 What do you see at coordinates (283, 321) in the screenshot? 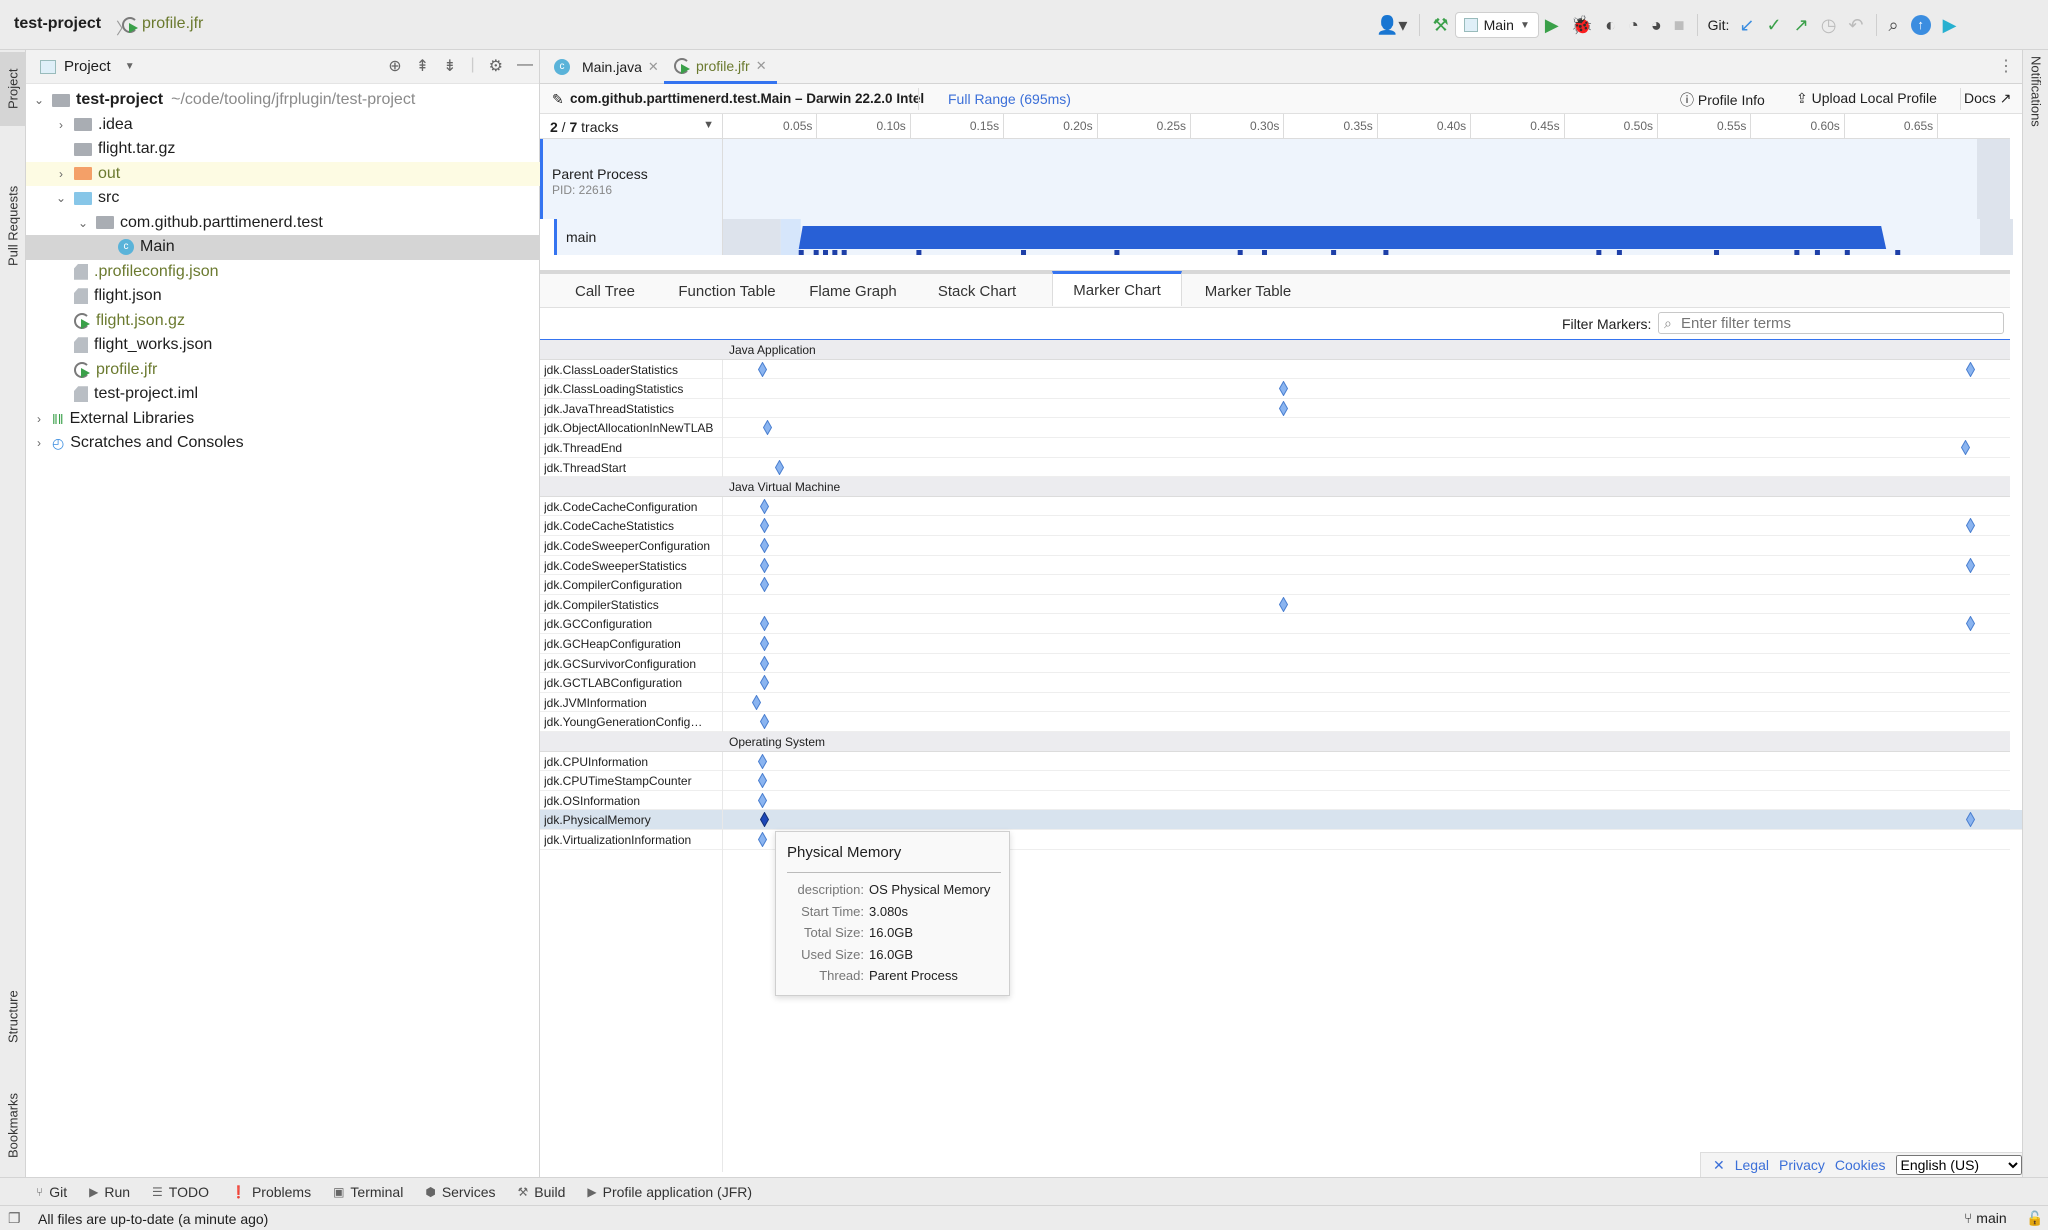
I see `tree-item: flight.json.gz` at bounding box center [283, 321].